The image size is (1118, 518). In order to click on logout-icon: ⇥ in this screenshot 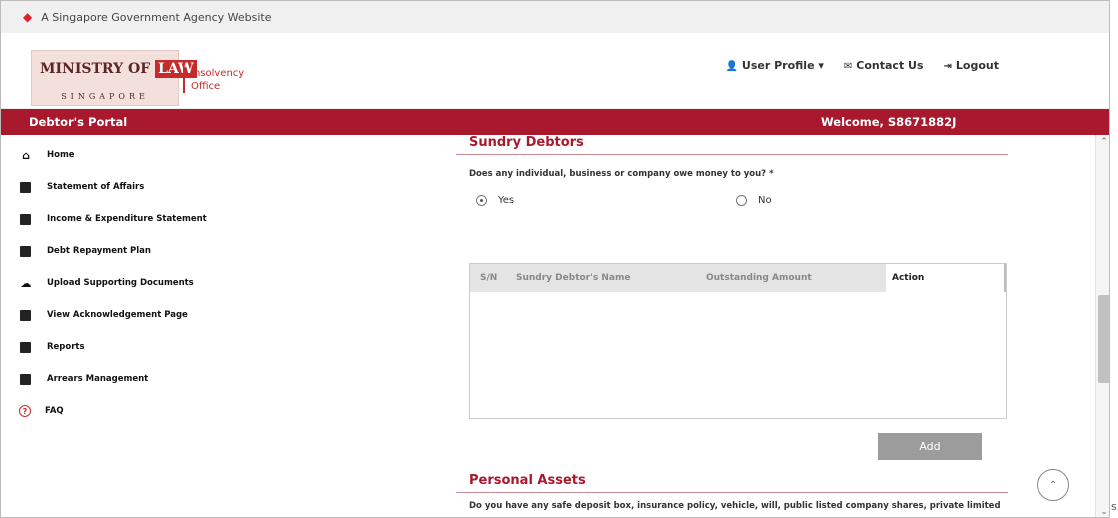, I will do `click(947, 66)`.